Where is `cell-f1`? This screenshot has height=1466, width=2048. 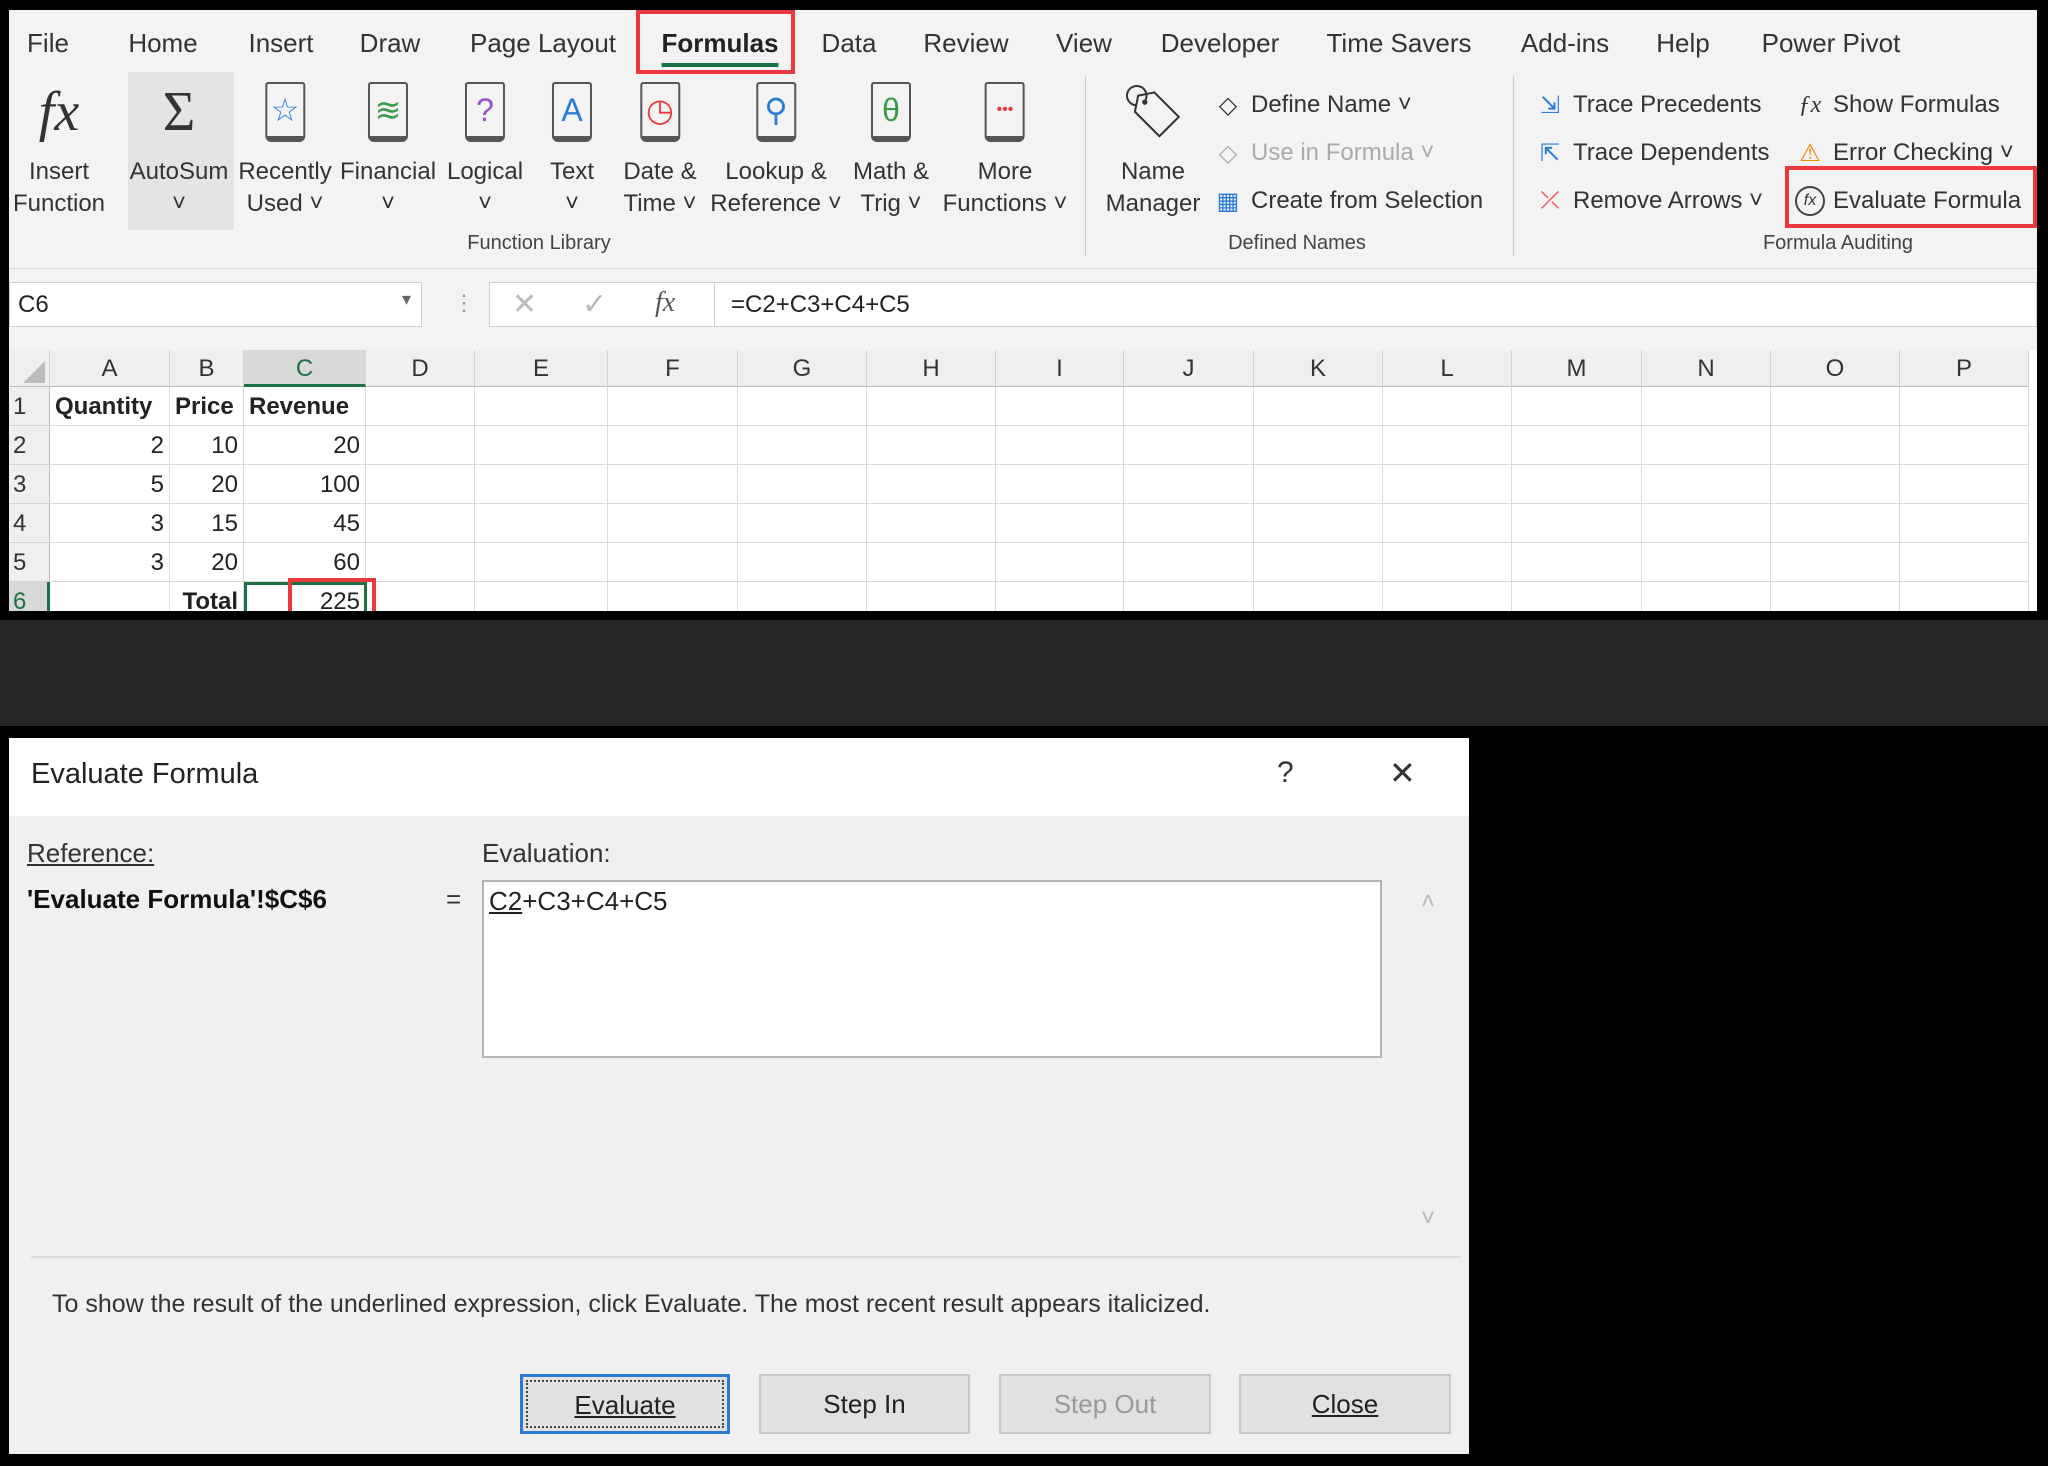 cell-f1 is located at coordinates (673, 406).